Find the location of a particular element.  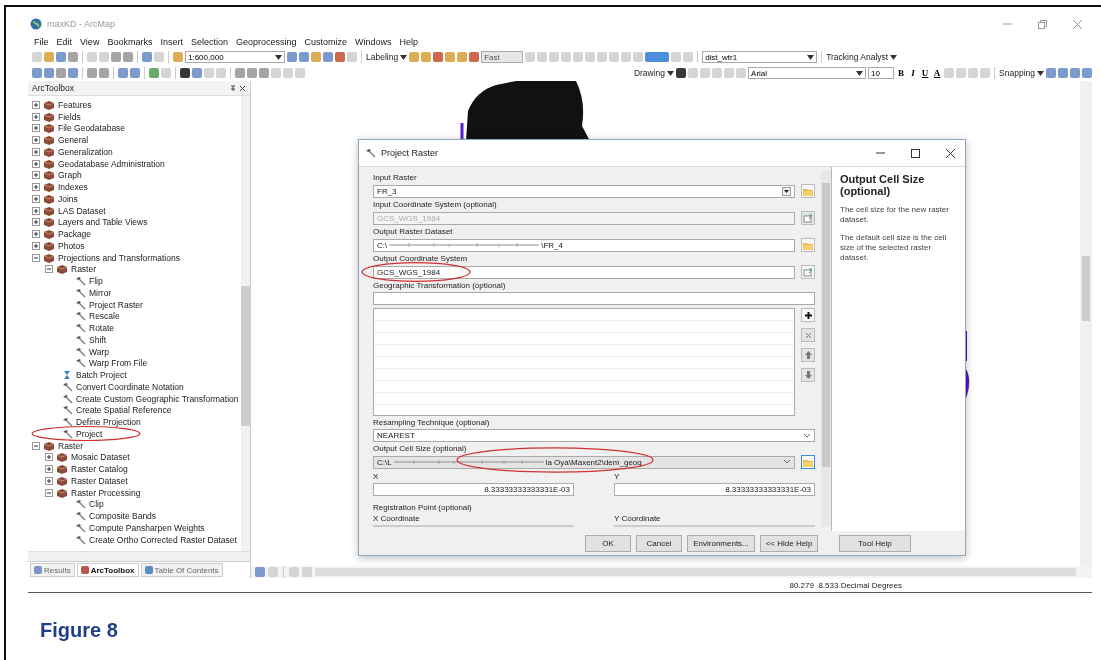

layer-field: dist_wtr1 is located at coordinates (760, 57).